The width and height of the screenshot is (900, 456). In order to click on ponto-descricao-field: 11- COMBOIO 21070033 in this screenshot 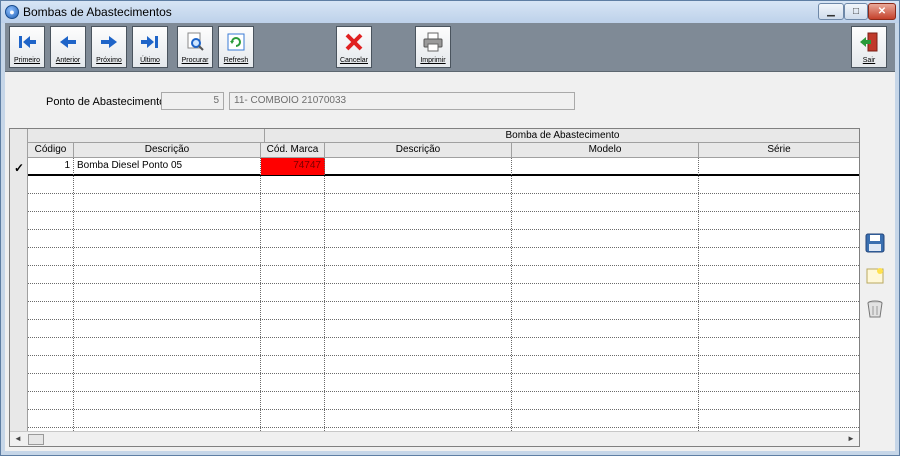, I will do `click(402, 101)`.